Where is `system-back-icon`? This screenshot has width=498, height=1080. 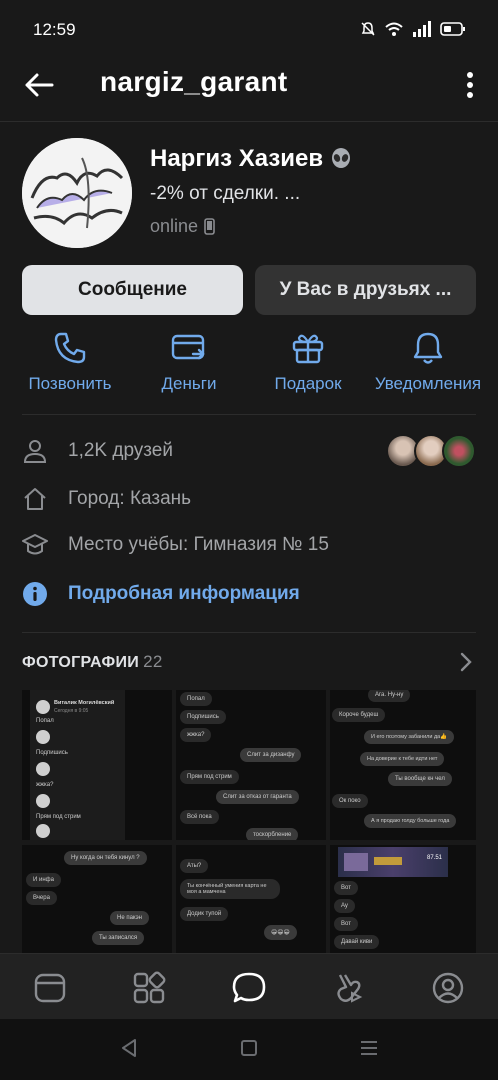
system-back-icon is located at coordinates (129, 1048).